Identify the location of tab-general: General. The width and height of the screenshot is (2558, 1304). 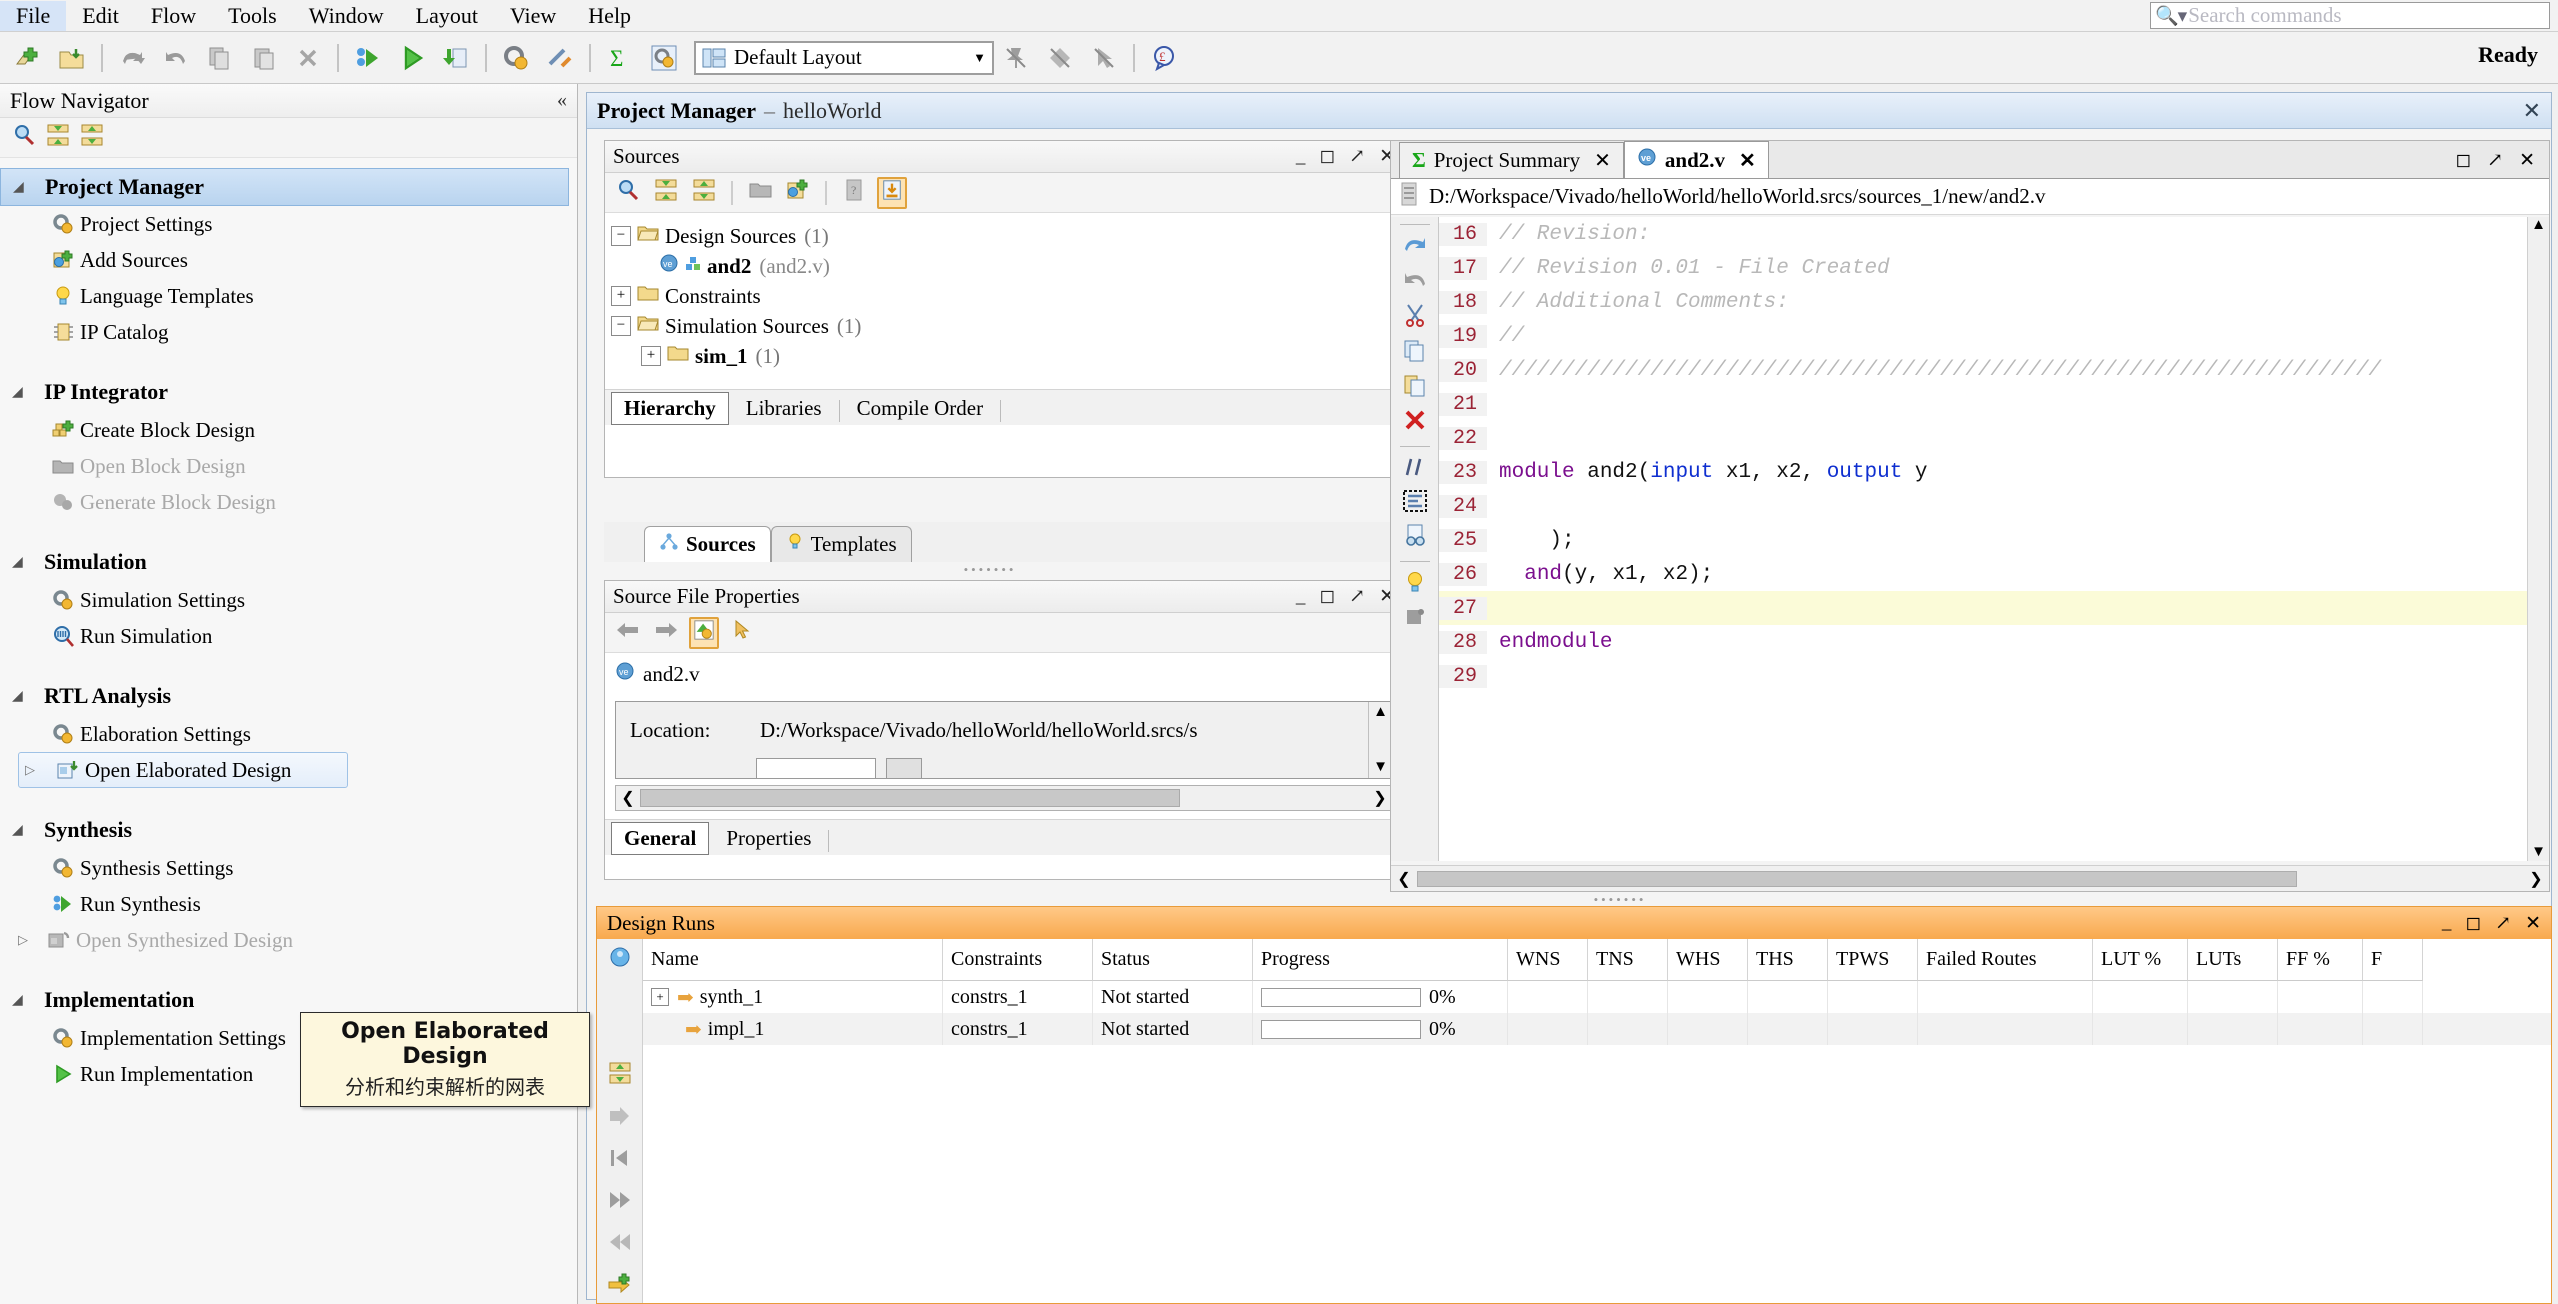
(660, 838).